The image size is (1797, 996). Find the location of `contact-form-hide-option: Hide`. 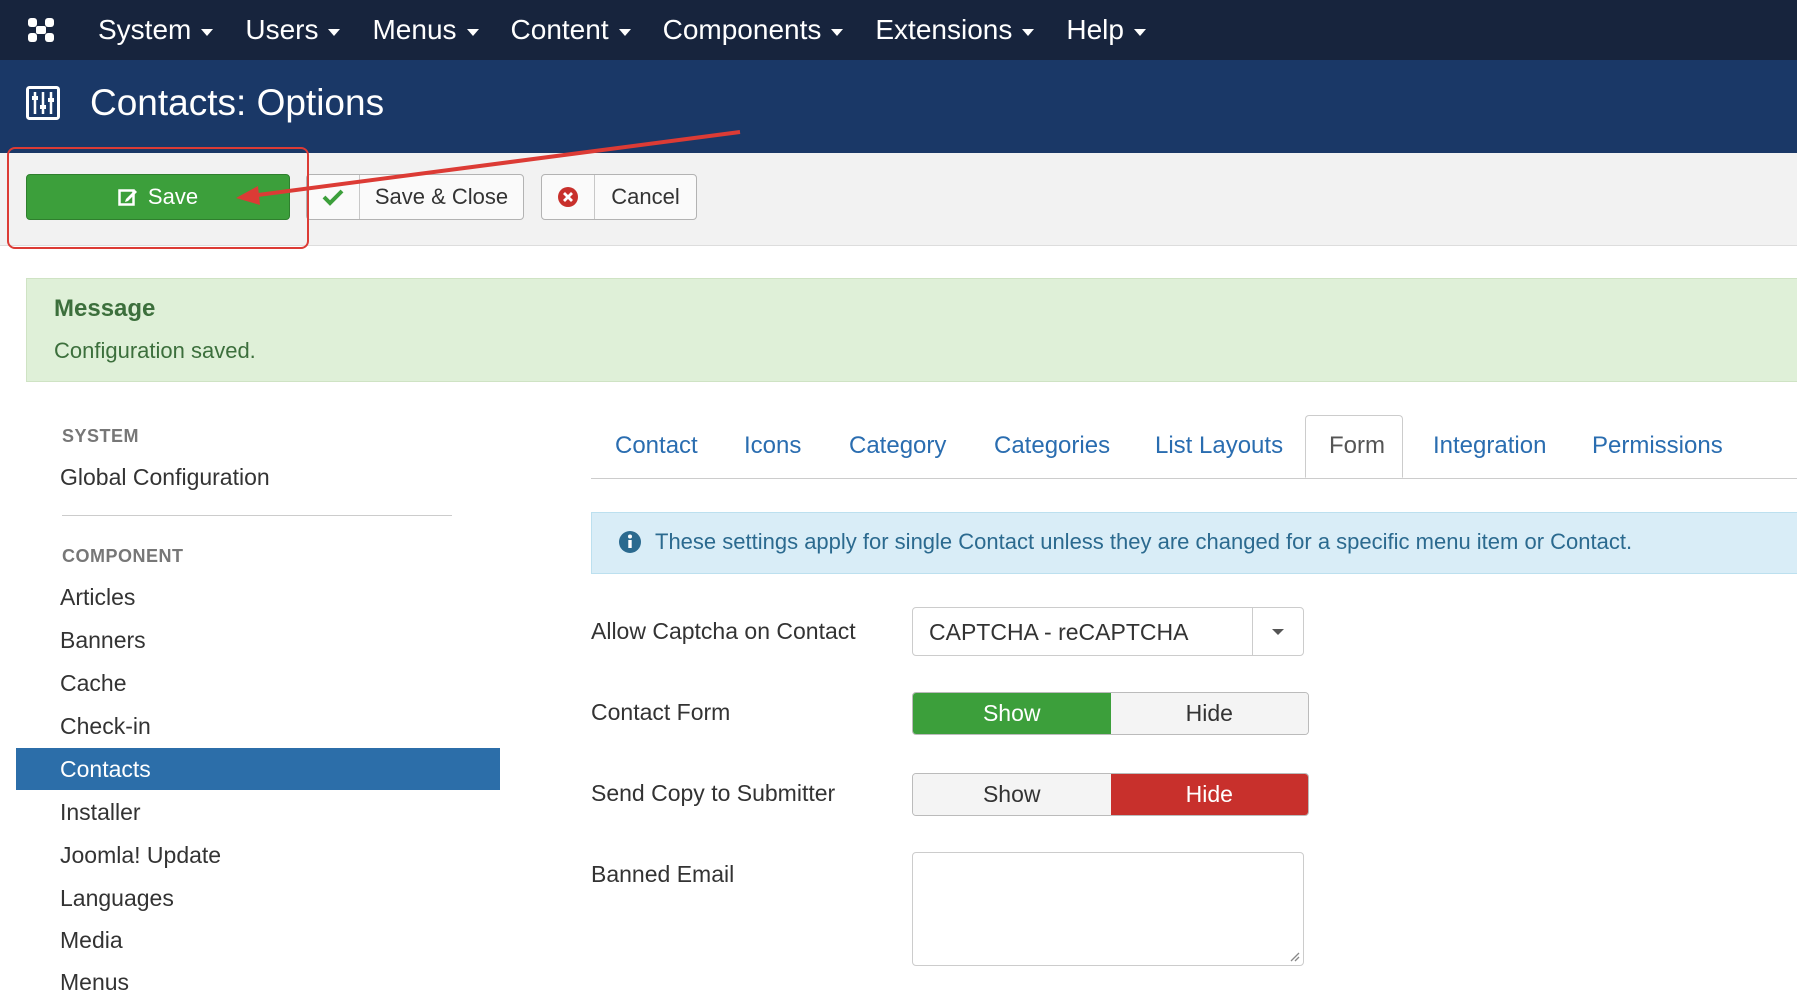

contact-form-hide-option: Hide is located at coordinates (1209, 713).